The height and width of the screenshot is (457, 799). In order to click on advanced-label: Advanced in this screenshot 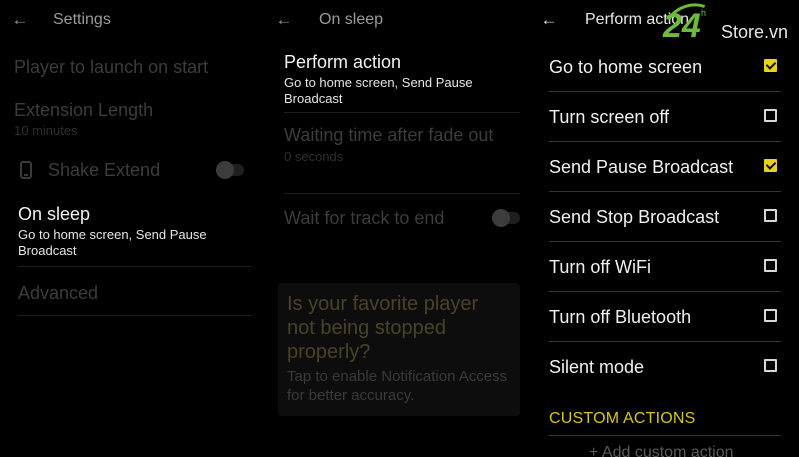, I will do `click(58, 293)`.